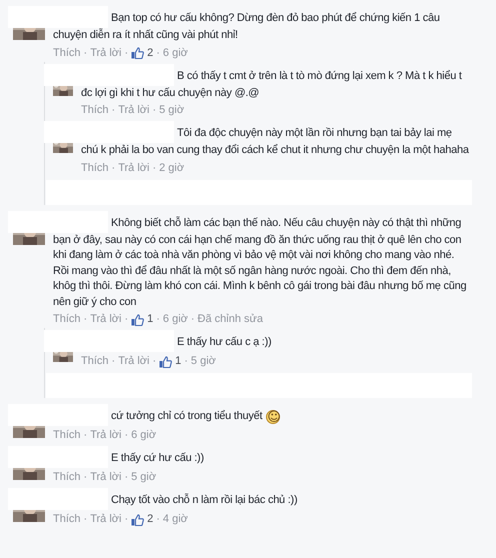  What do you see at coordinates (275, 139) in the screenshot?
I see `comment-text: Tôi đa độc chuyện này một lần rồi nhưng bạn tai bảy lai mẹ chú k phải la bo van cung thay đổi cách kể chut it nhưng chư chuyện la một hahaha` at bounding box center [275, 139].